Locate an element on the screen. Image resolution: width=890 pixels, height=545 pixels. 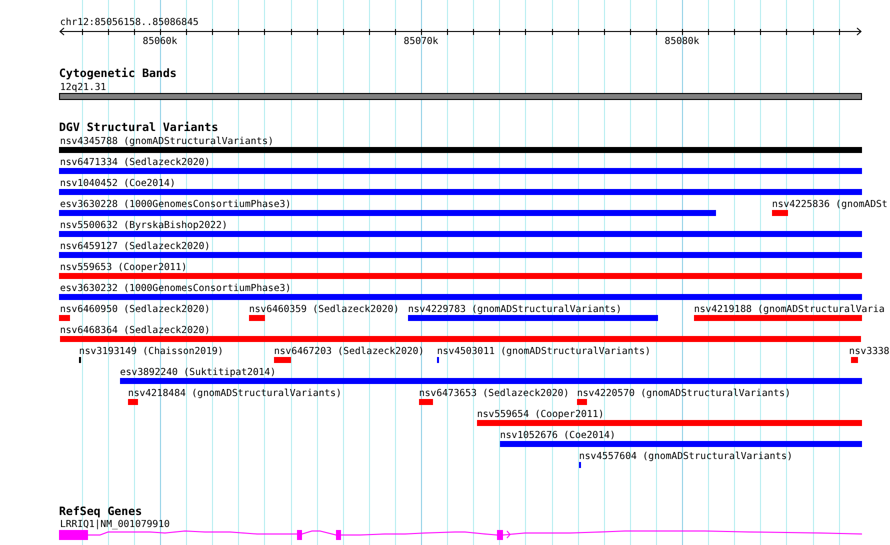
variant-label: nsv6460359 (Sedlazeck2020) is located at coordinates (324, 309).